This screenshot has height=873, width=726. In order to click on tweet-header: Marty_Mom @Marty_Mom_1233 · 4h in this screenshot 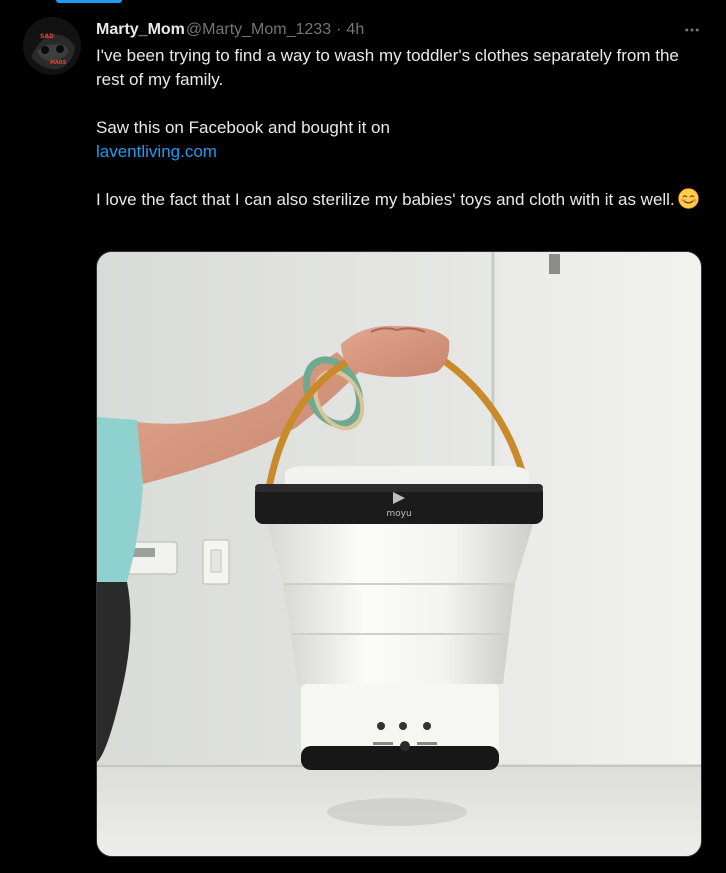, I will do `click(230, 31)`.